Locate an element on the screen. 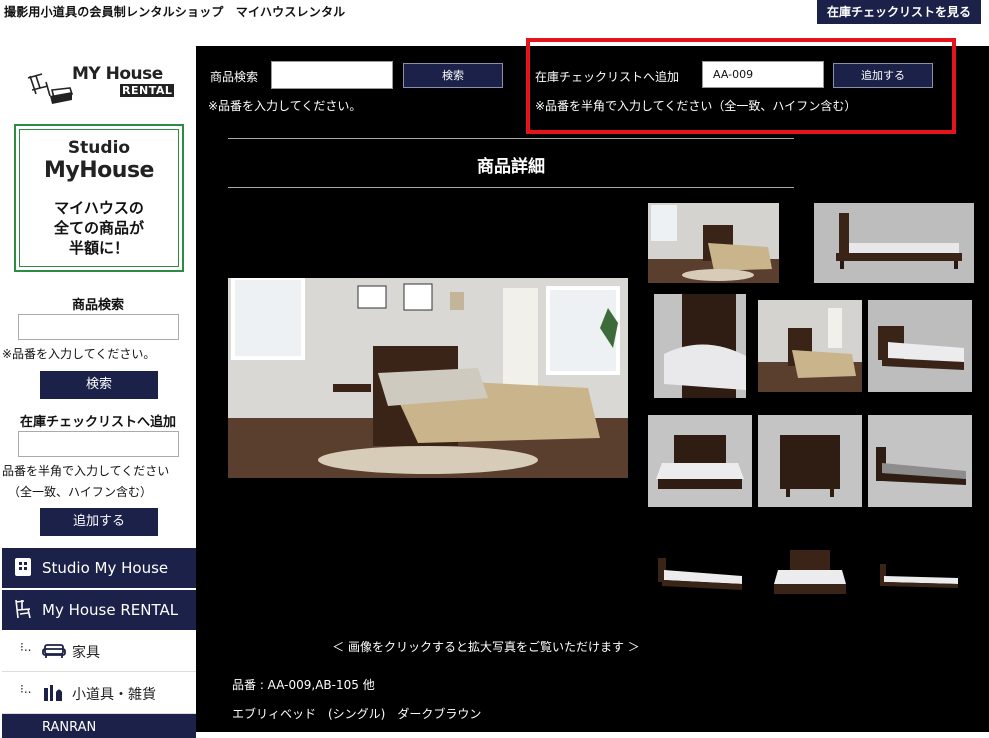 The image size is (989, 738). site-logo: MY House RENTAL is located at coordinates (101, 86).